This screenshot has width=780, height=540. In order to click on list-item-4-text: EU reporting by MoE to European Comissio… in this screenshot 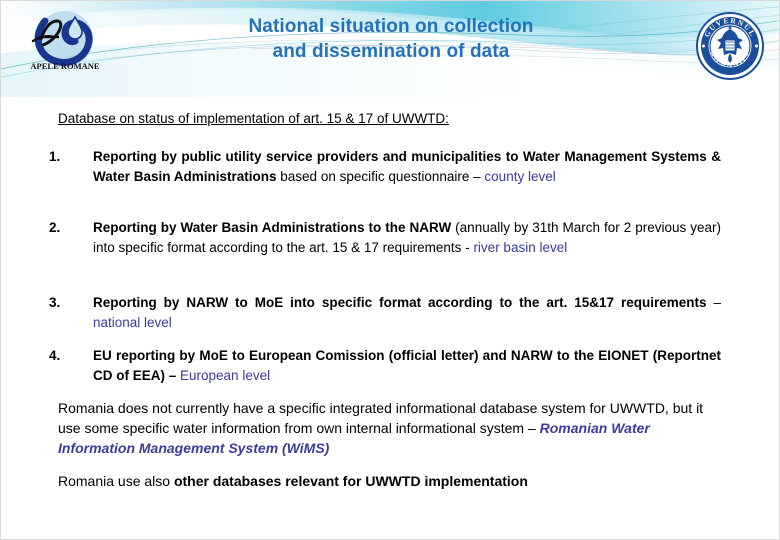, I will do `click(407, 365)`.